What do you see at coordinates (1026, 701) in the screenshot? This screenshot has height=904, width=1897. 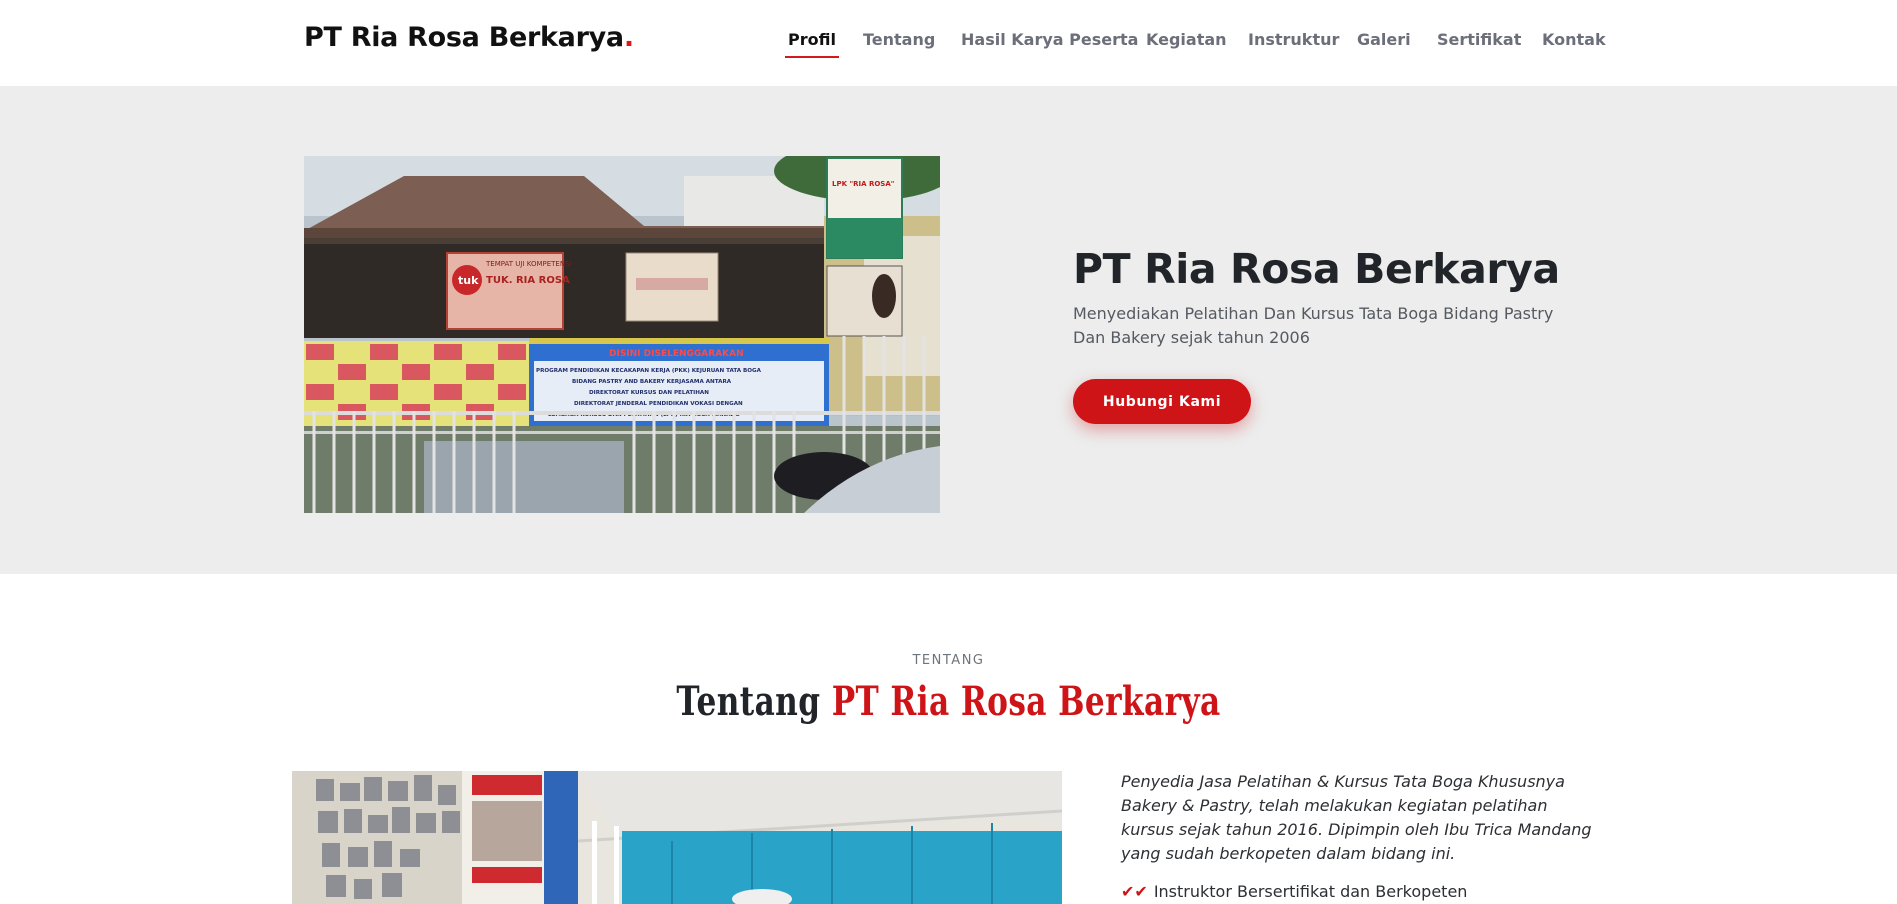 I see `section-title-accent: PT Ria Rosa Berkarya` at bounding box center [1026, 701].